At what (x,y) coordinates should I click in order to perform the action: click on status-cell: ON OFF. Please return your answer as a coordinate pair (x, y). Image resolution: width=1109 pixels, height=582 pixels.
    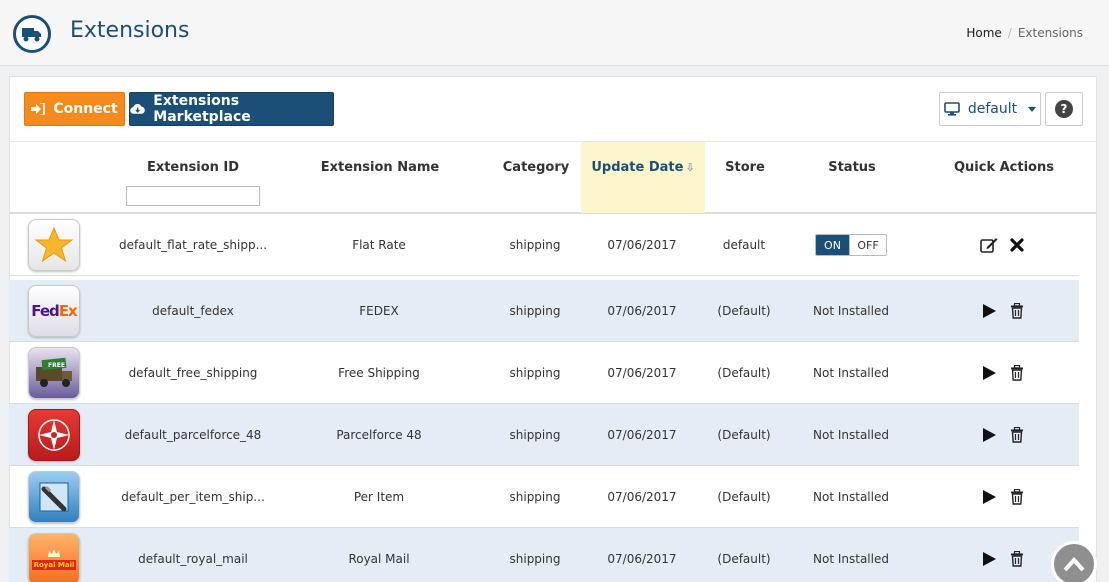
    Looking at the image, I should click on (851, 245).